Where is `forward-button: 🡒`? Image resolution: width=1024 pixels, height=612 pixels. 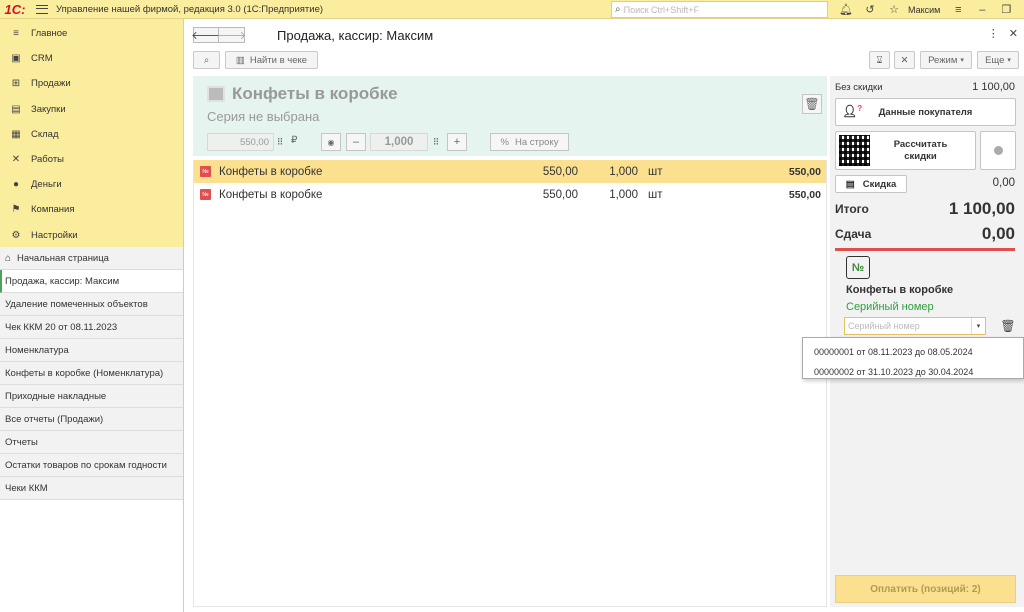
forward-button: 🡒 is located at coordinates (231, 35).